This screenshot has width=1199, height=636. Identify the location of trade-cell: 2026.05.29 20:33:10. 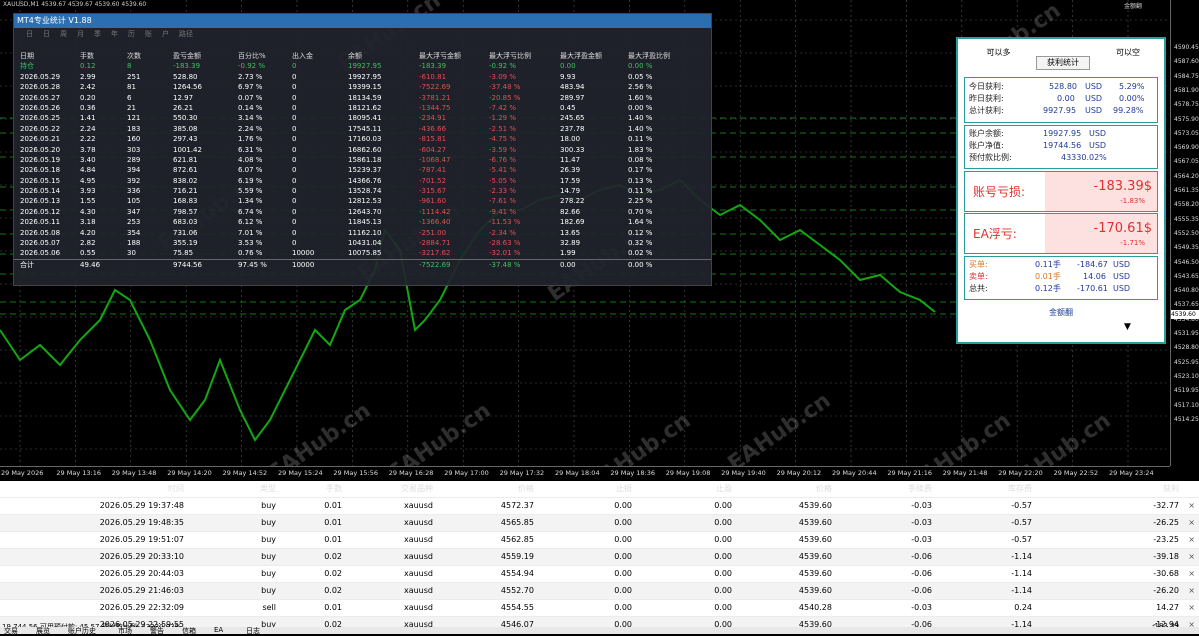
(141, 556).